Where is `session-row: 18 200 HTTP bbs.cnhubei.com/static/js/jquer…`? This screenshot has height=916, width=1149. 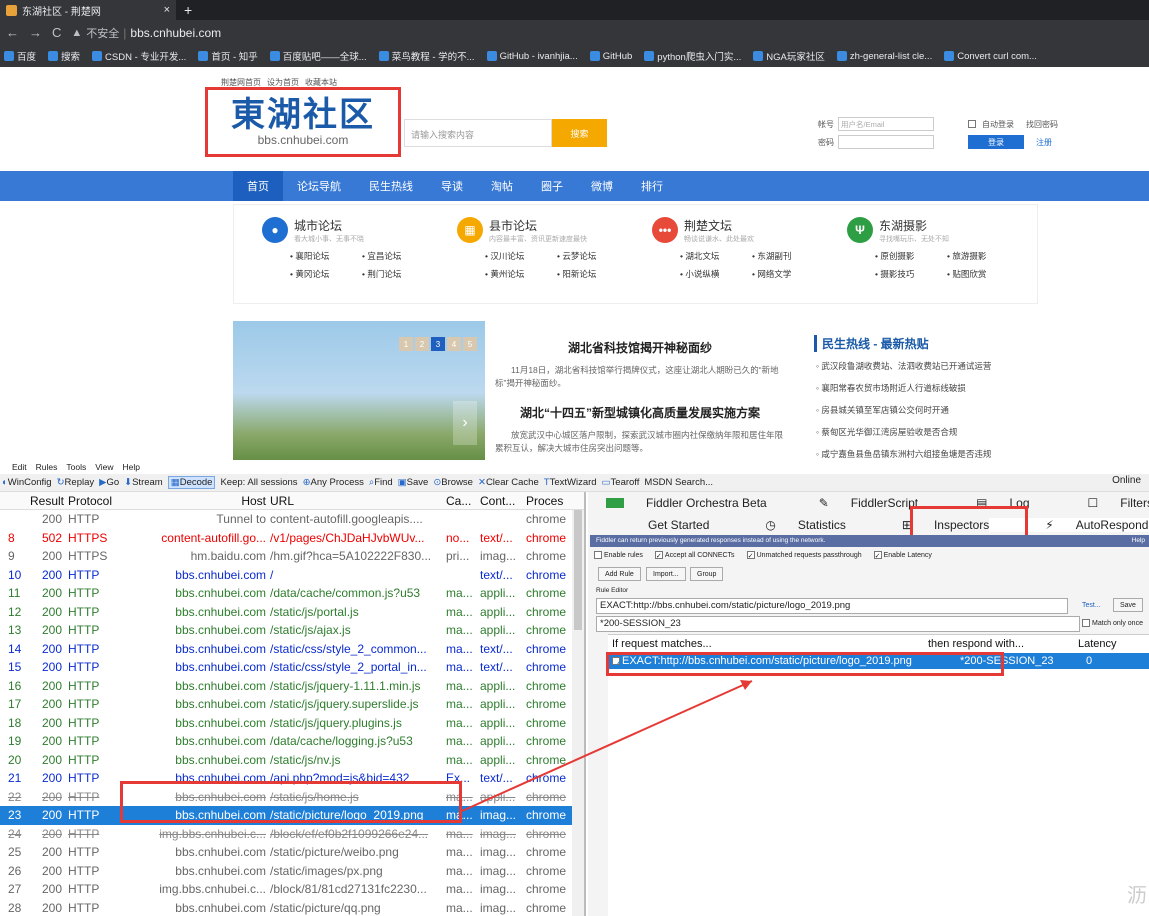 session-row: 18 200 HTTP bbs.cnhubei.com/static/js/jquer… is located at coordinates (292, 723).